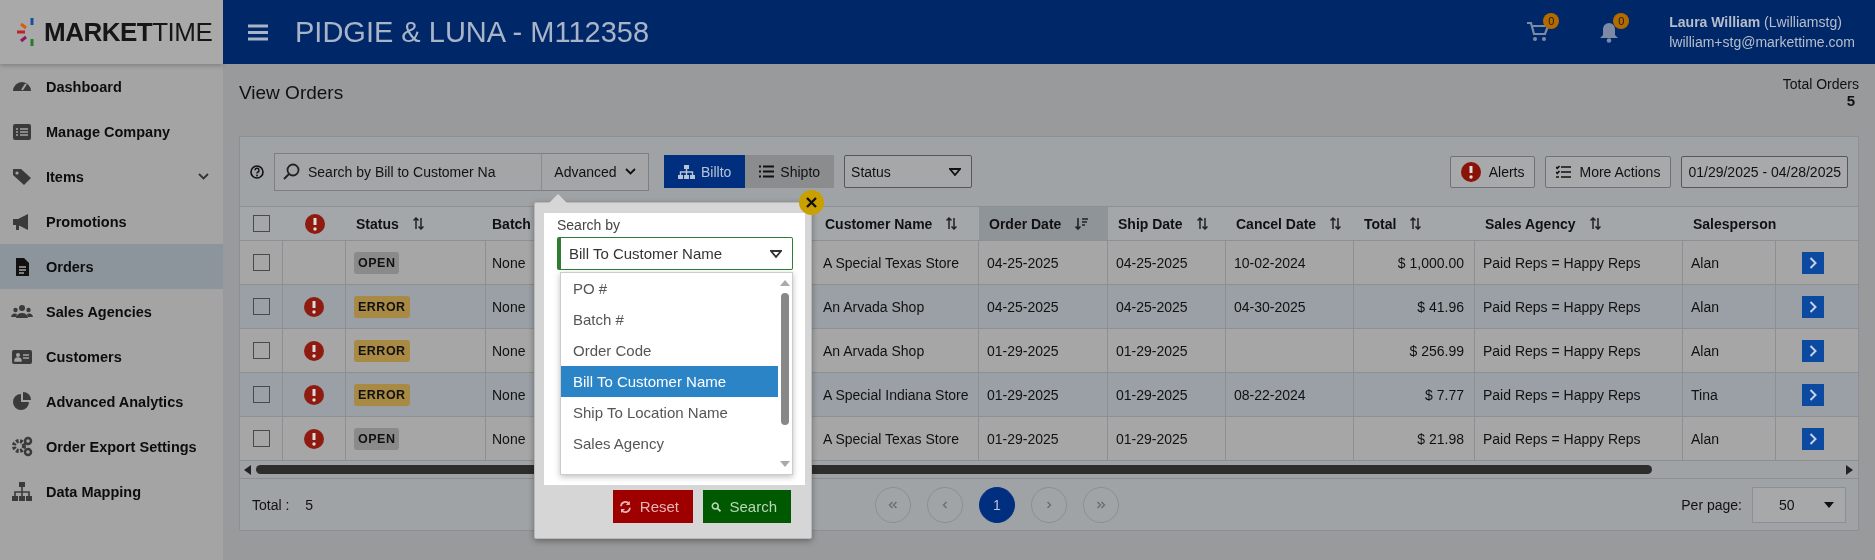 The width and height of the screenshot is (1875, 560). I want to click on table-cell: $ 256.99, so click(1436, 350).